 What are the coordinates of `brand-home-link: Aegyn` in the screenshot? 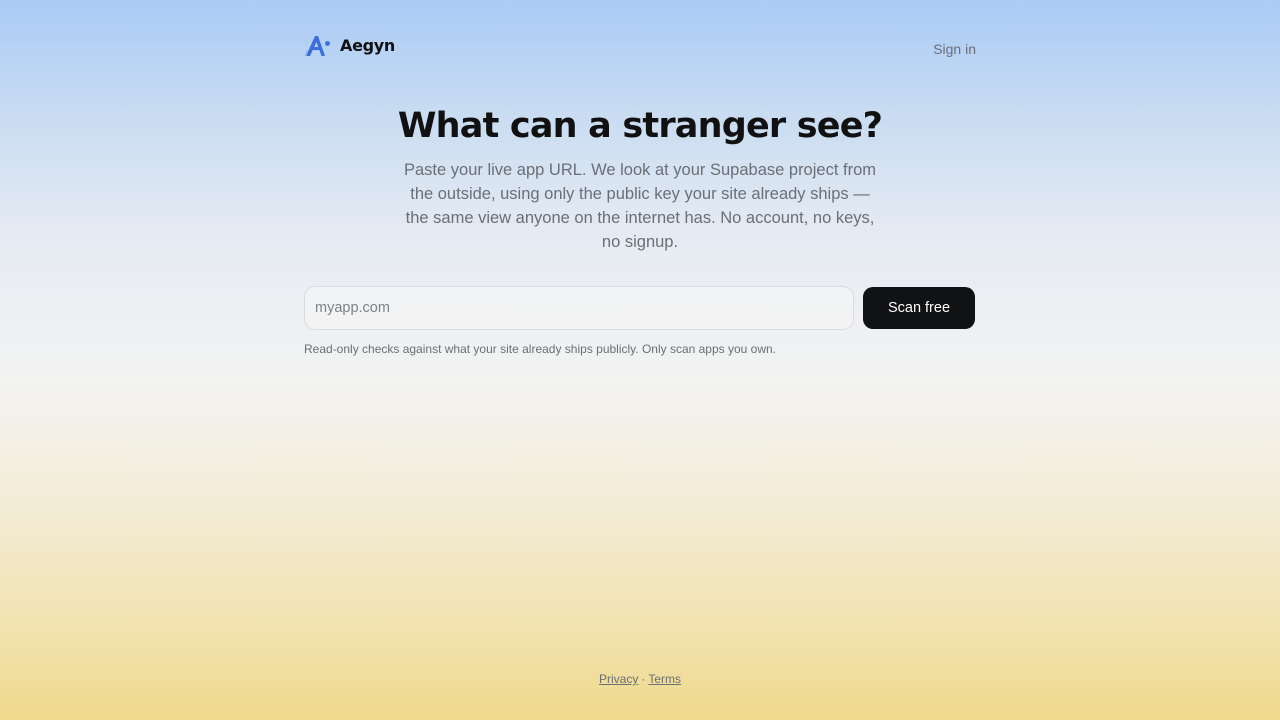 It's located at (349, 45).